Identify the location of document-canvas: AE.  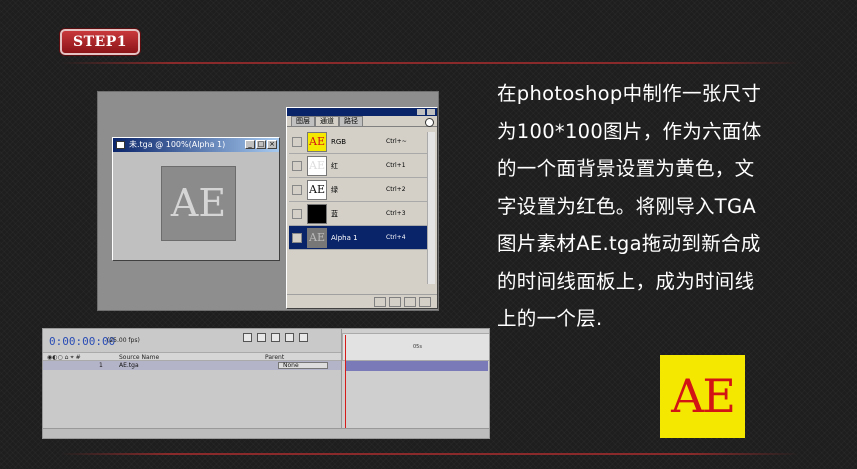
(198, 203).